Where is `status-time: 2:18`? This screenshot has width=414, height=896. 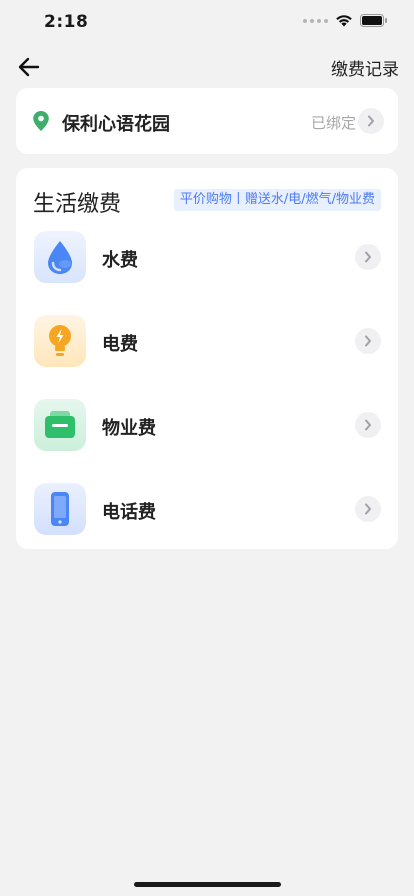 status-time: 2:18 is located at coordinates (66, 22).